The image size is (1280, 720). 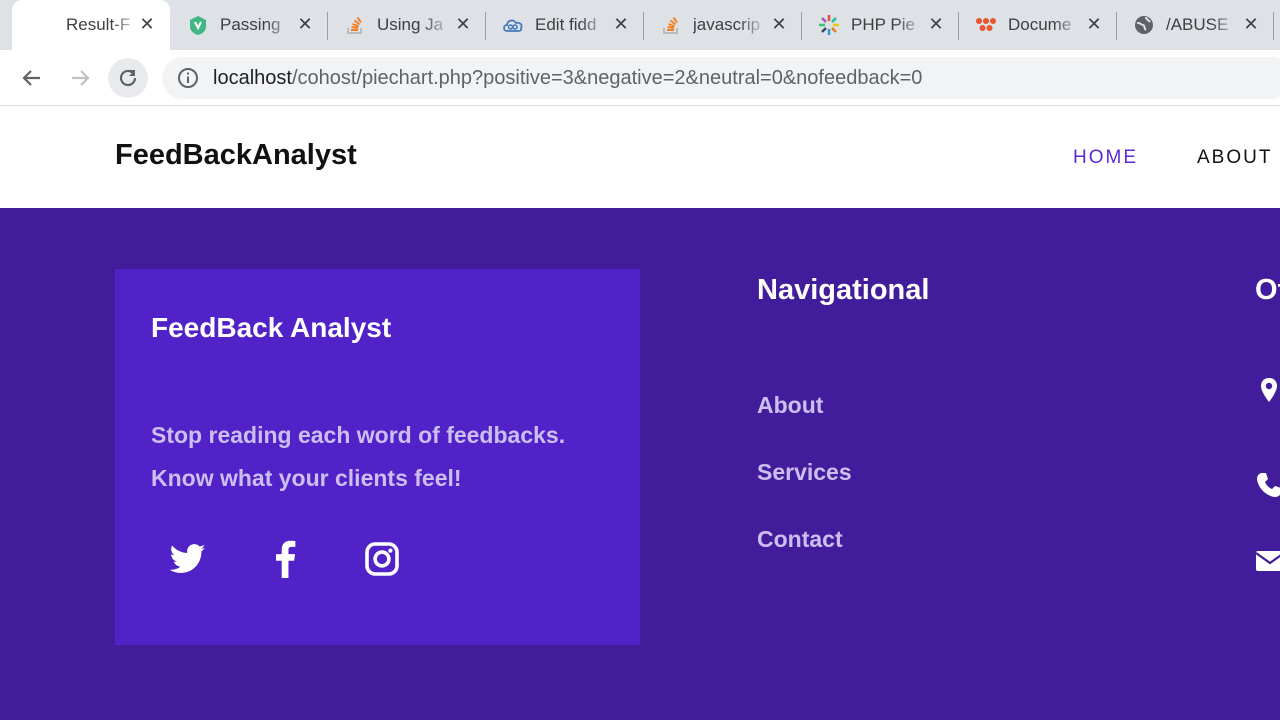 I want to click on browser-tab-using: Using Ja ✕, so click(x=407, y=25).